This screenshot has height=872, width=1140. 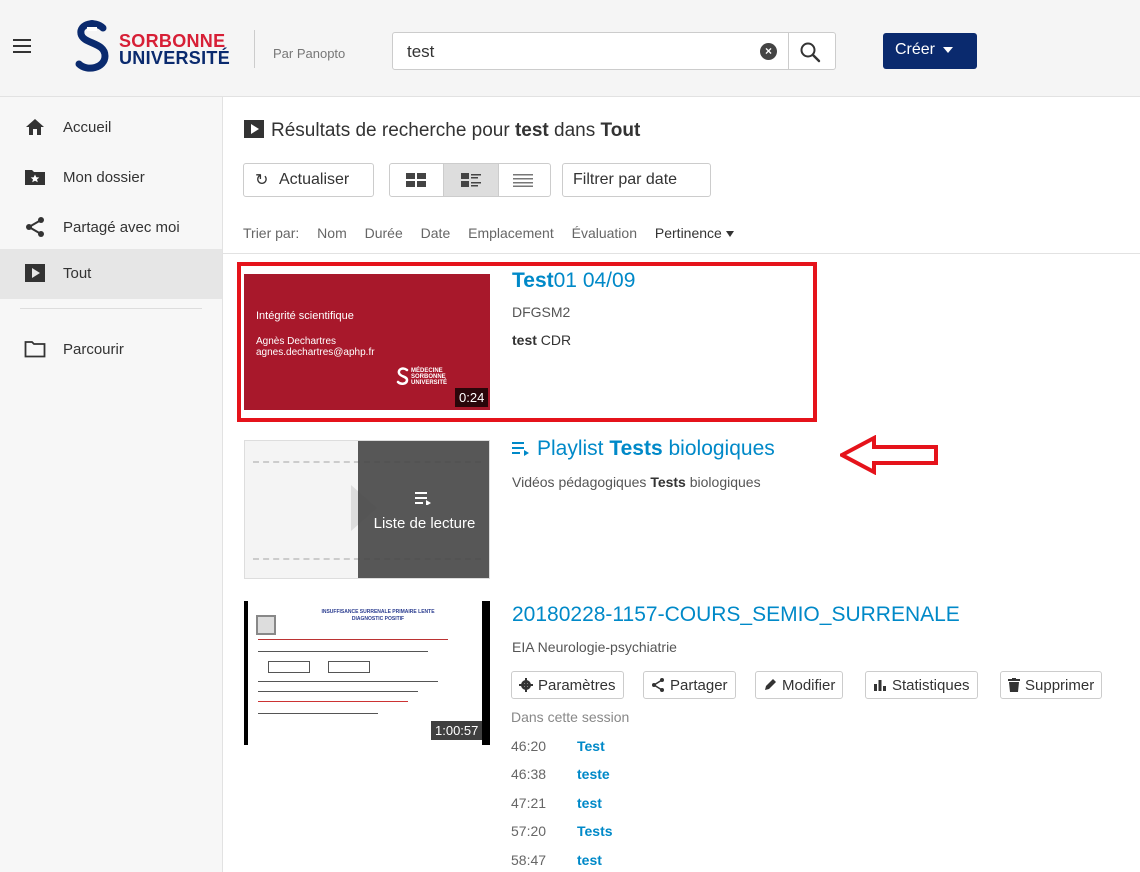 What do you see at coordinates (529, 831) in the screenshot?
I see `hit-time: 57:20` at bounding box center [529, 831].